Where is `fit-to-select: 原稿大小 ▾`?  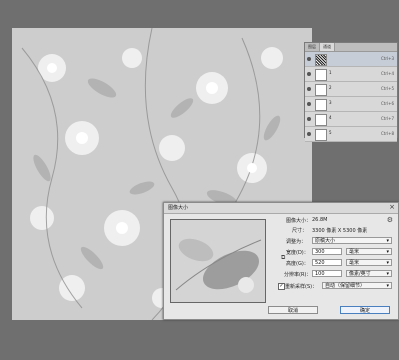 fit-to-select: 原稿大小 ▾ is located at coordinates (352, 240).